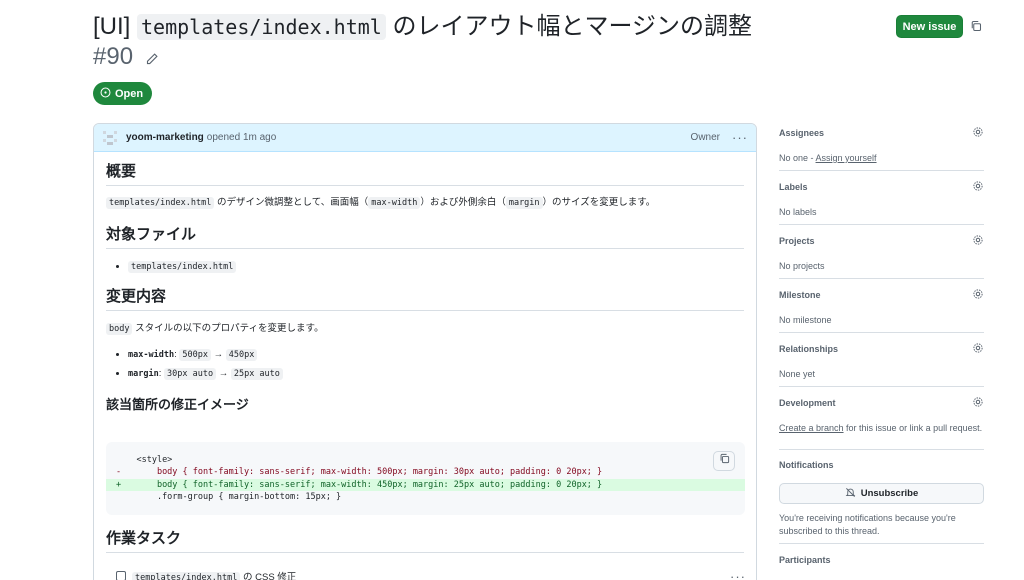  What do you see at coordinates (115, 26) in the screenshot?
I see `issue-title-prefix: [UI]` at bounding box center [115, 26].